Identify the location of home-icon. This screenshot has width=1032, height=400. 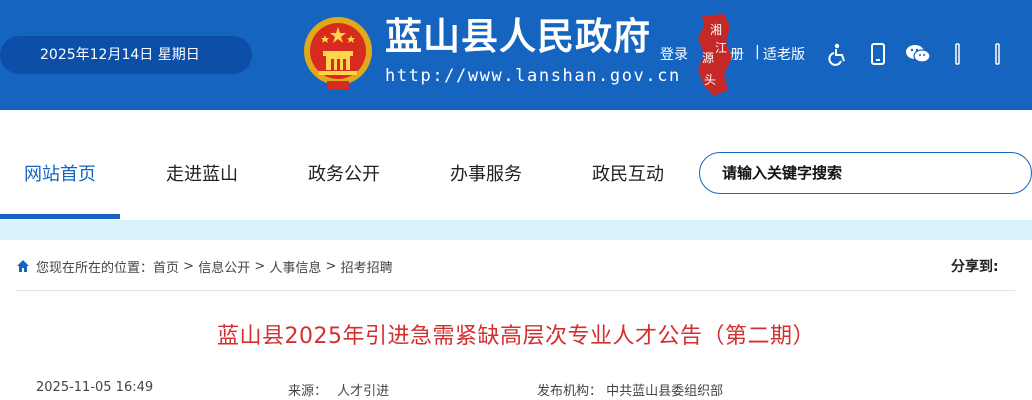
(23, 266).